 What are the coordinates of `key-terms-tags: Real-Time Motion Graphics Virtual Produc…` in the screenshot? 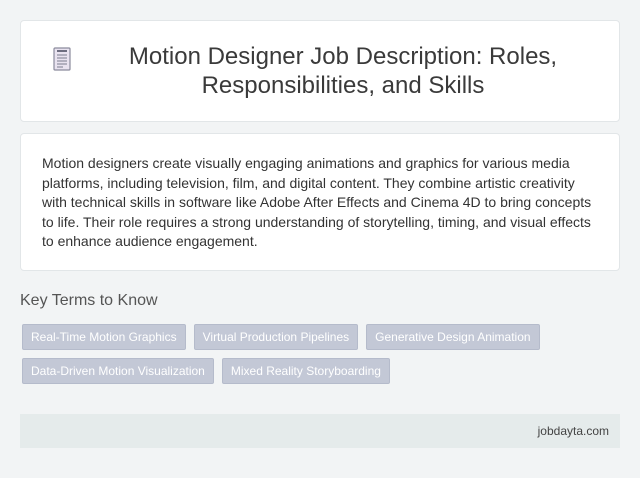 It's located at (302, 354).